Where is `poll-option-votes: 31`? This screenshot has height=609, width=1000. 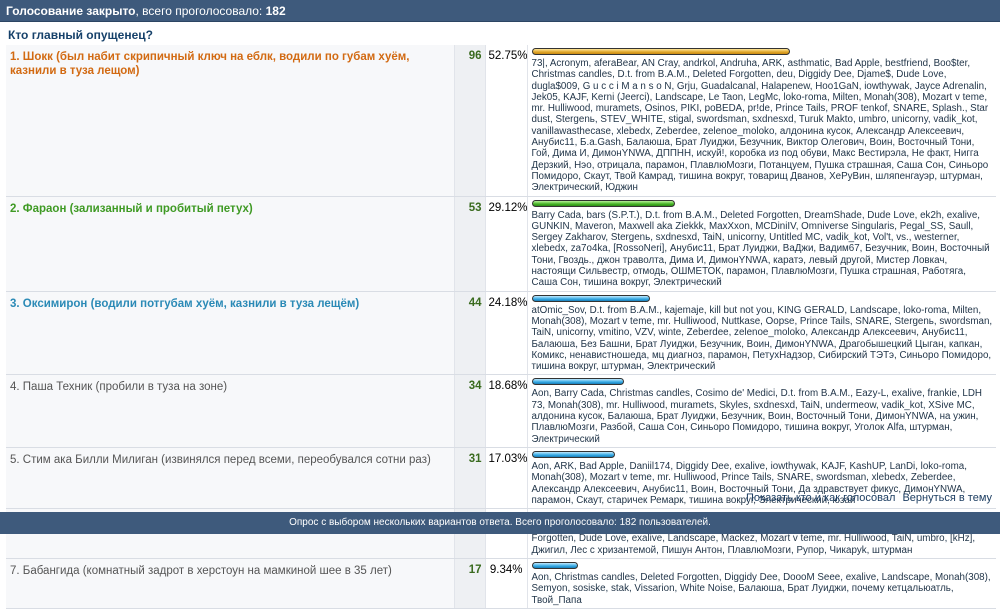 poll-option-votes: 31 is located at coordinates (470, 478).